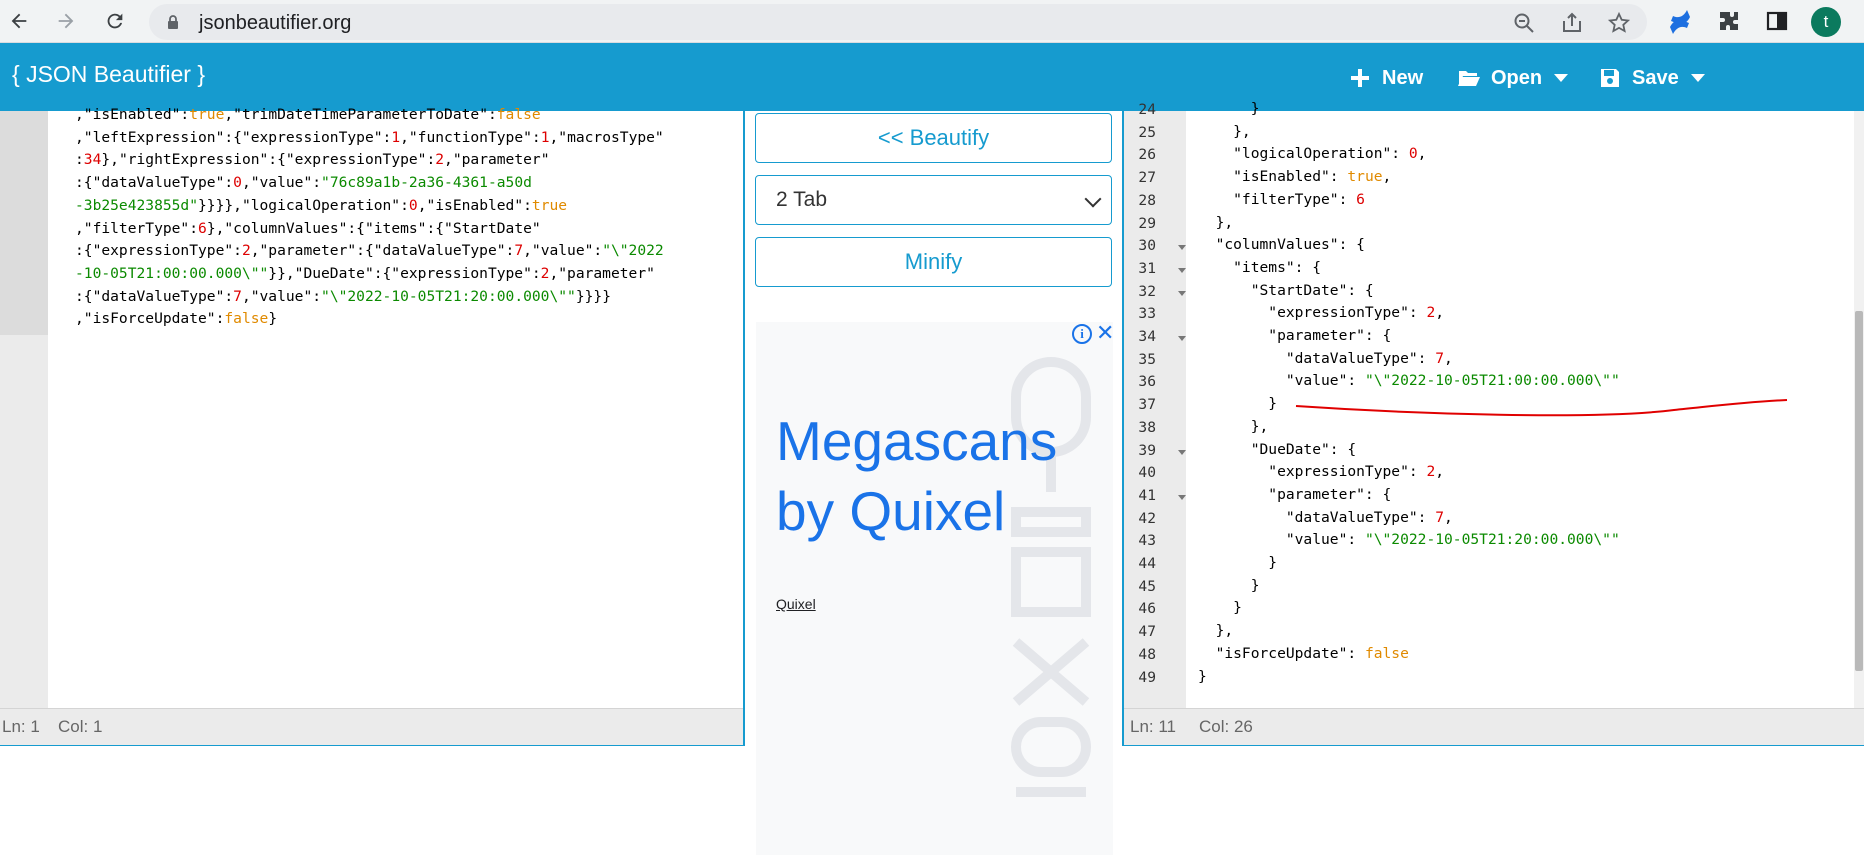  Describe the element at coordinates (1082, 334) in the screenshot. I see `ad-info-icon: i` at that location.